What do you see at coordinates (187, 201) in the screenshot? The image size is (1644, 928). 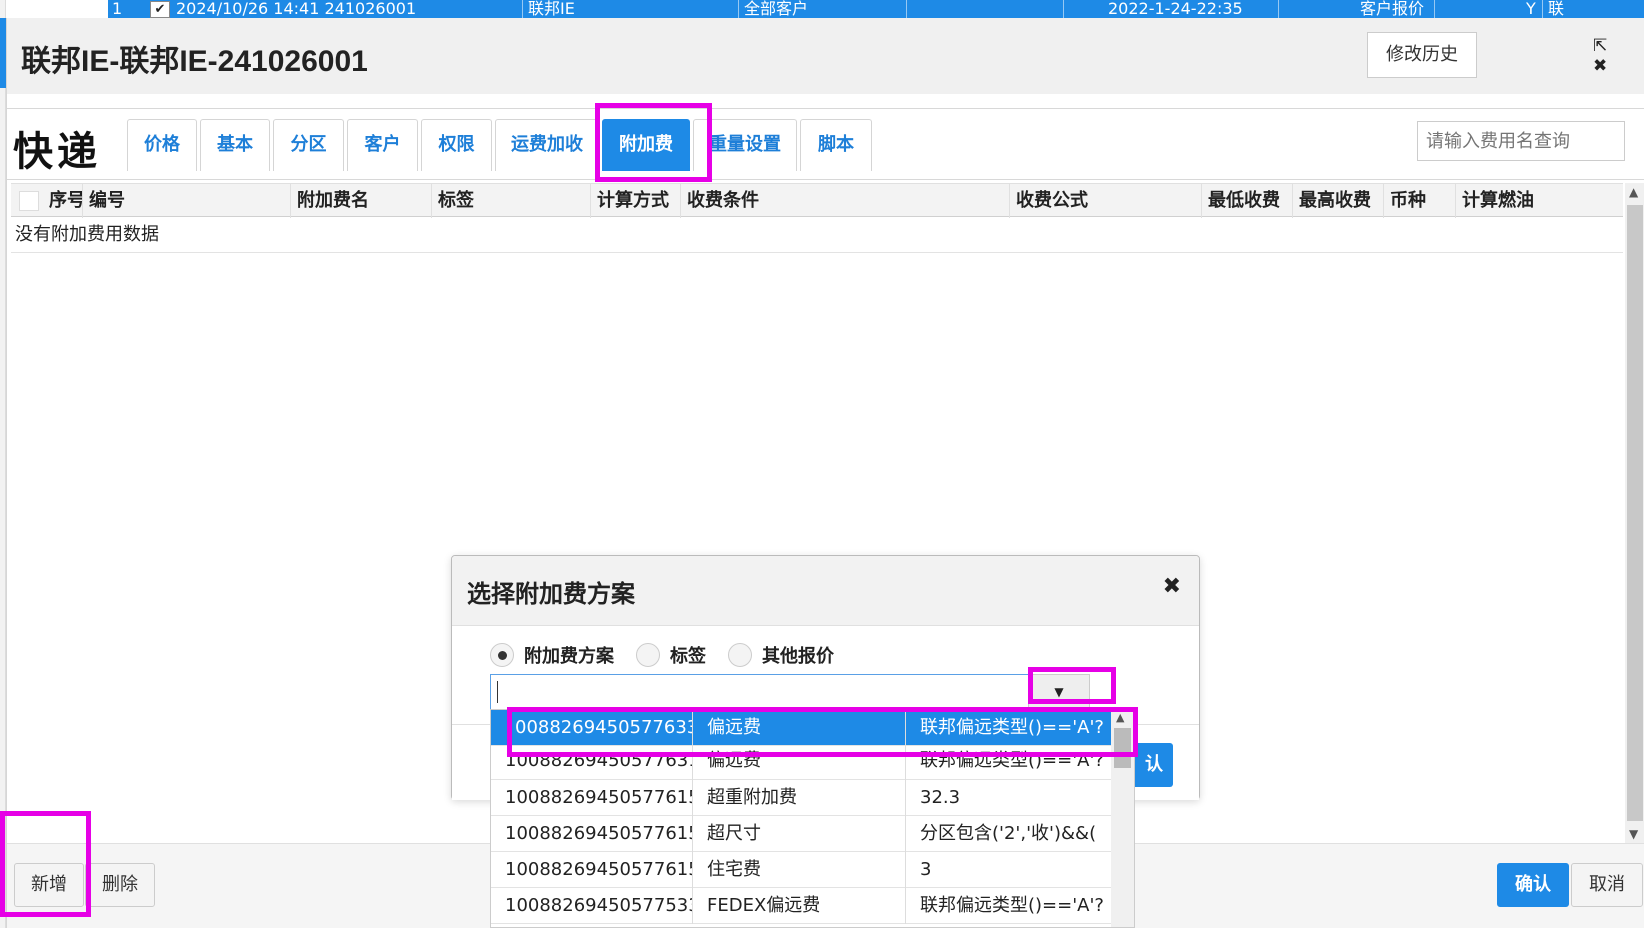 I see `col-code: 编号` at bounding box center [187, 201].